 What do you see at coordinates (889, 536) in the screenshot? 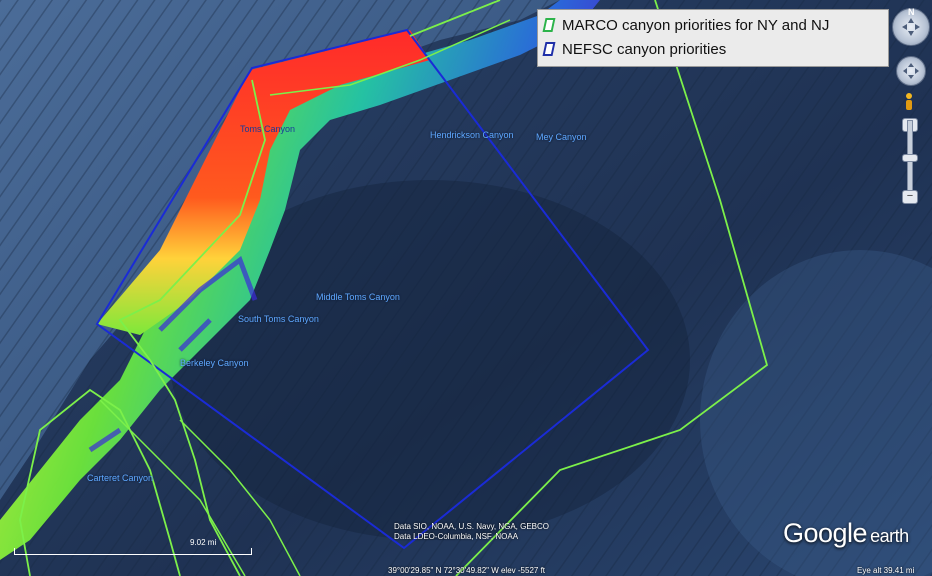
I see `logo-product: earth` at bounding box center [889, 536].